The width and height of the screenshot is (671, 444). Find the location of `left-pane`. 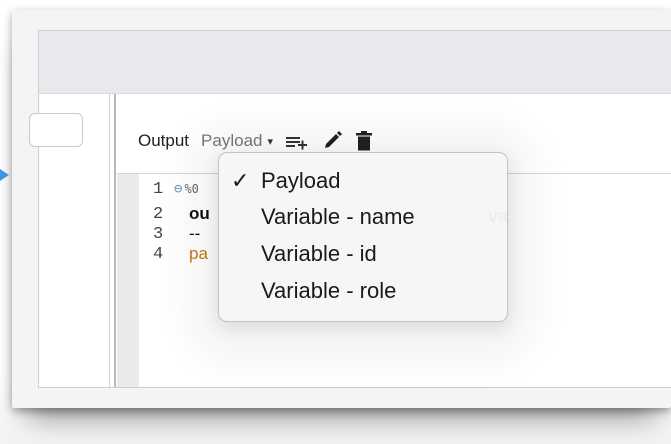

left-pane is located at coordinates (69, 240).